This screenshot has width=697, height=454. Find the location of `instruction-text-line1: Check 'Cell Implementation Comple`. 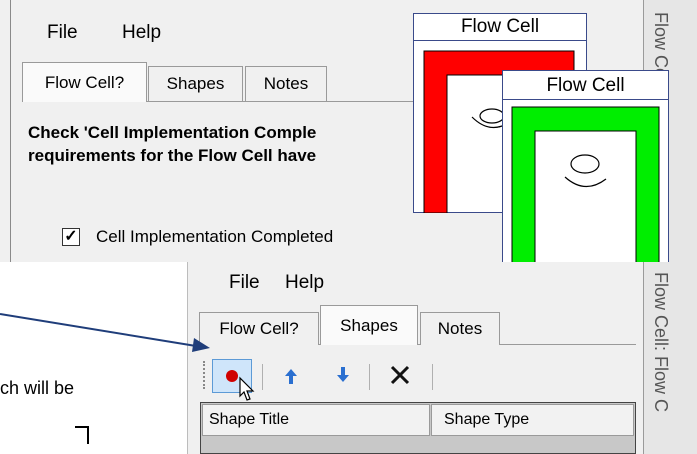

instruction-text-line1: Check 'Cell Implementation Comple is located at coordinates (172, 132).